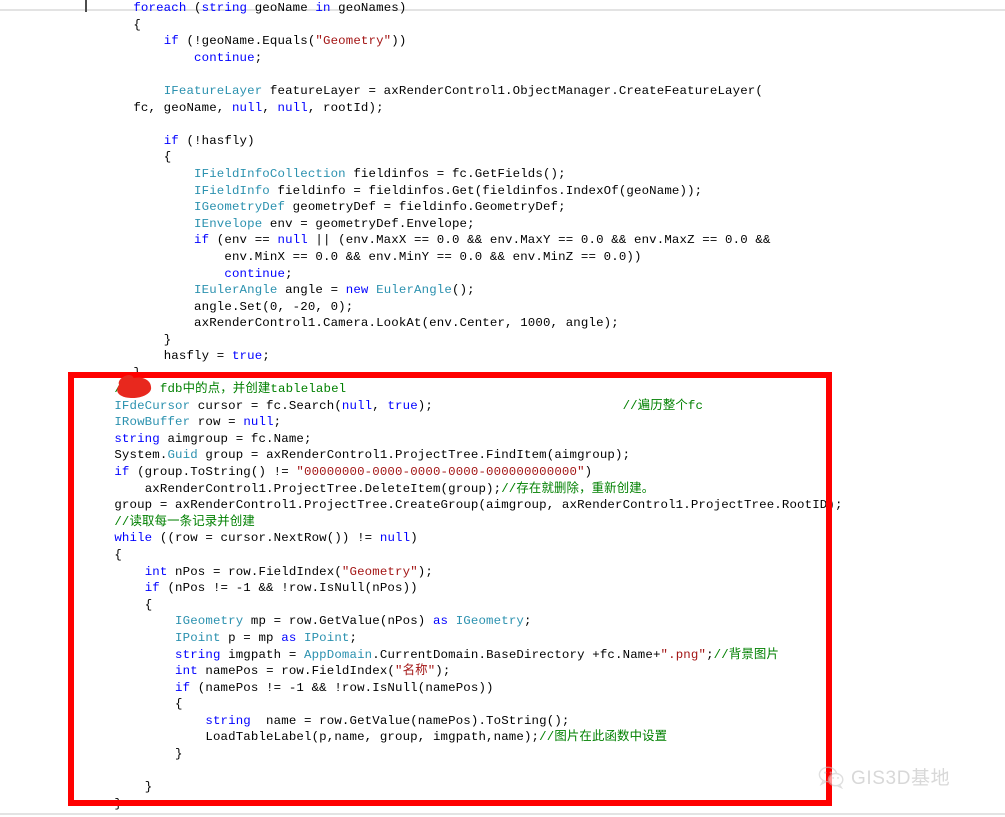 This screenshot has width=1005, height=817. What do you see at coordinates (463, 290) in the screenshot?
I see `code-token: ();` at bounding box center [463, 290].